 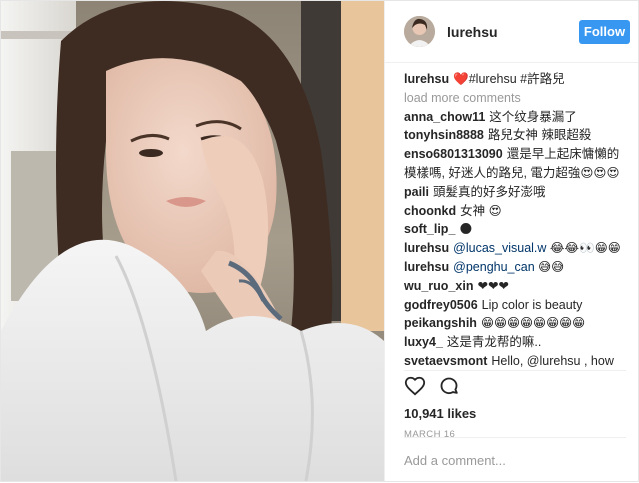 I want to click on comment-text: 路兒女神 辣眼超殺, so click(x=539, y=135).